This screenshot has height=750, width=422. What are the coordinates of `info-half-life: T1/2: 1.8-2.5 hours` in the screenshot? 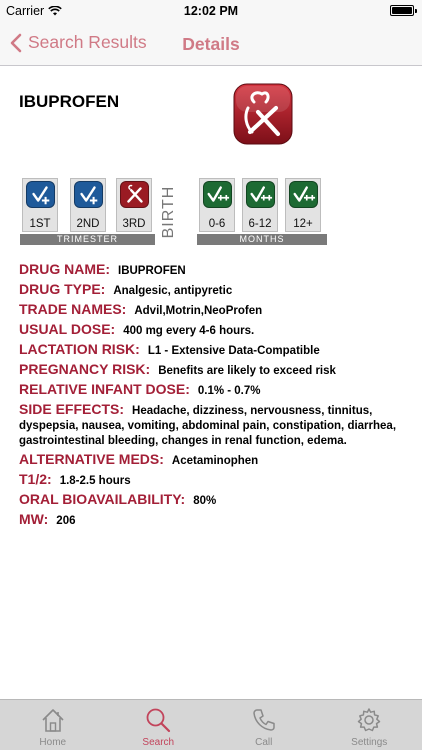 It's located at (75, 479).